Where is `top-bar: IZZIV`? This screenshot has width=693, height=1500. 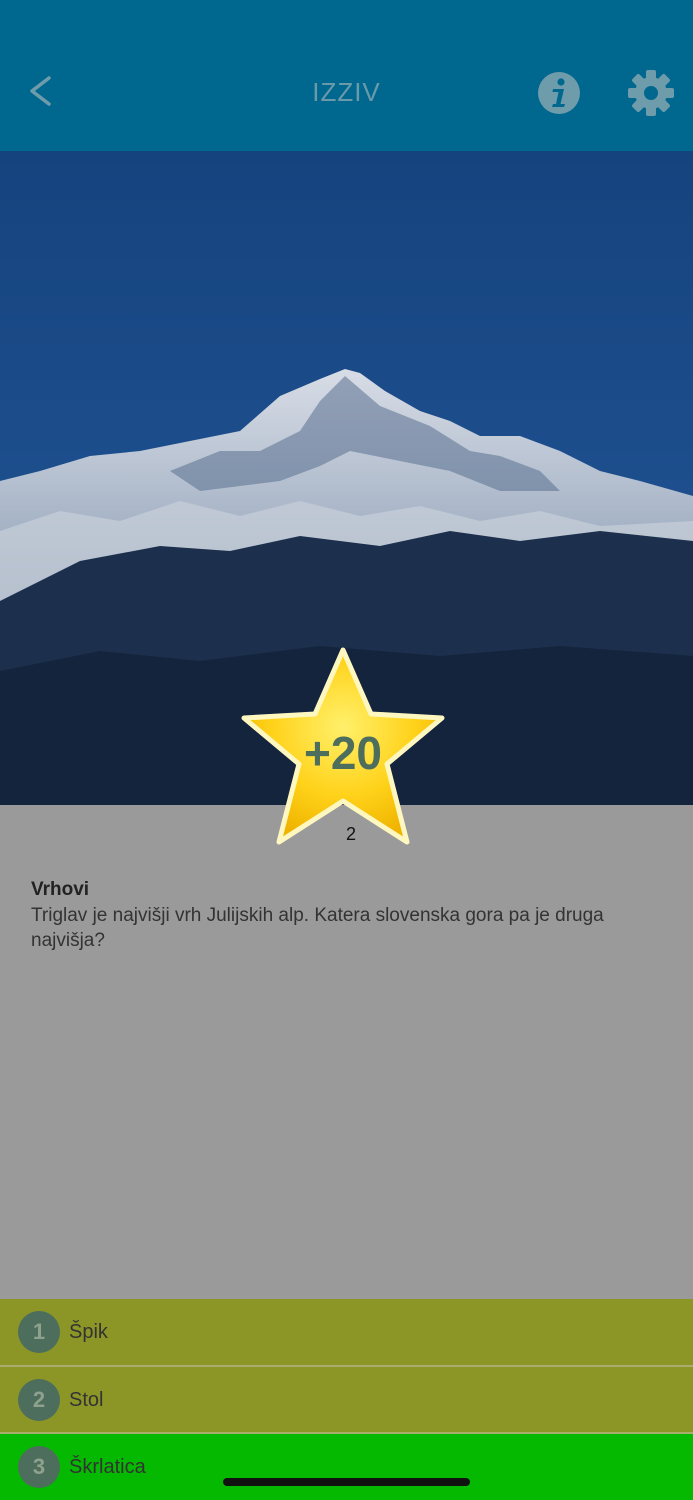 top-bar: IZZIV is located at coordinates (346, 75).